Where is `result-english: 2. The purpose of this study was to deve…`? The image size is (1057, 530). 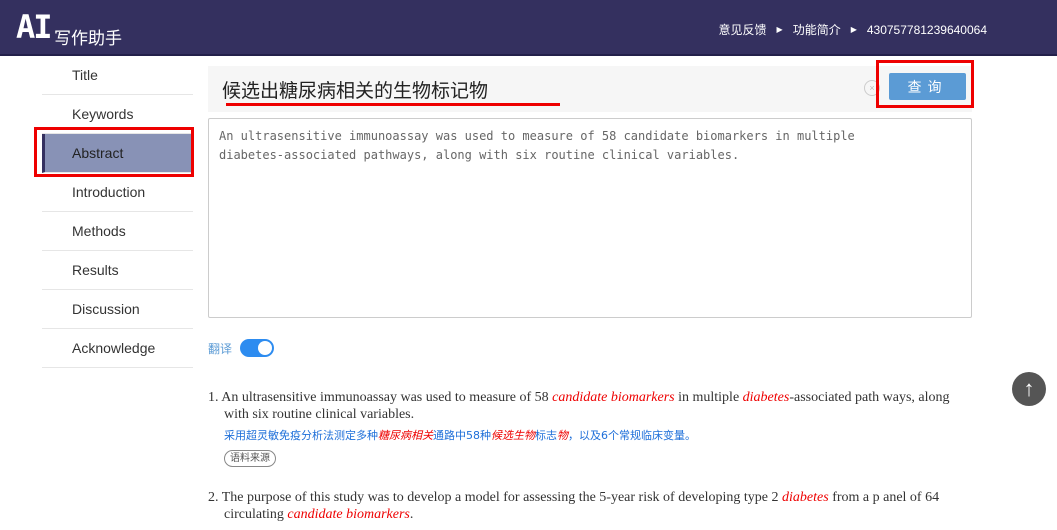
result-english: 2. The purpose of this study was to deve… is located at coordinates (588, 506).